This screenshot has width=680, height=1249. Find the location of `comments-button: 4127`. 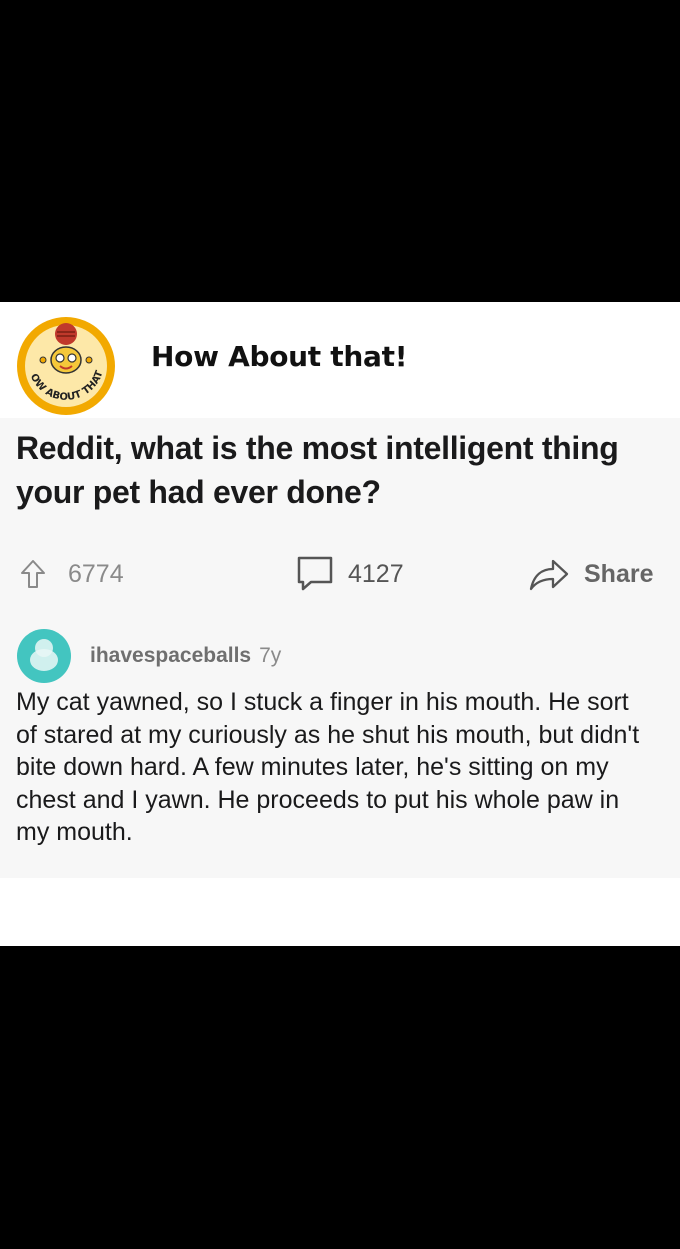

comments-button: 4127 is located at coordinates (350, 574).